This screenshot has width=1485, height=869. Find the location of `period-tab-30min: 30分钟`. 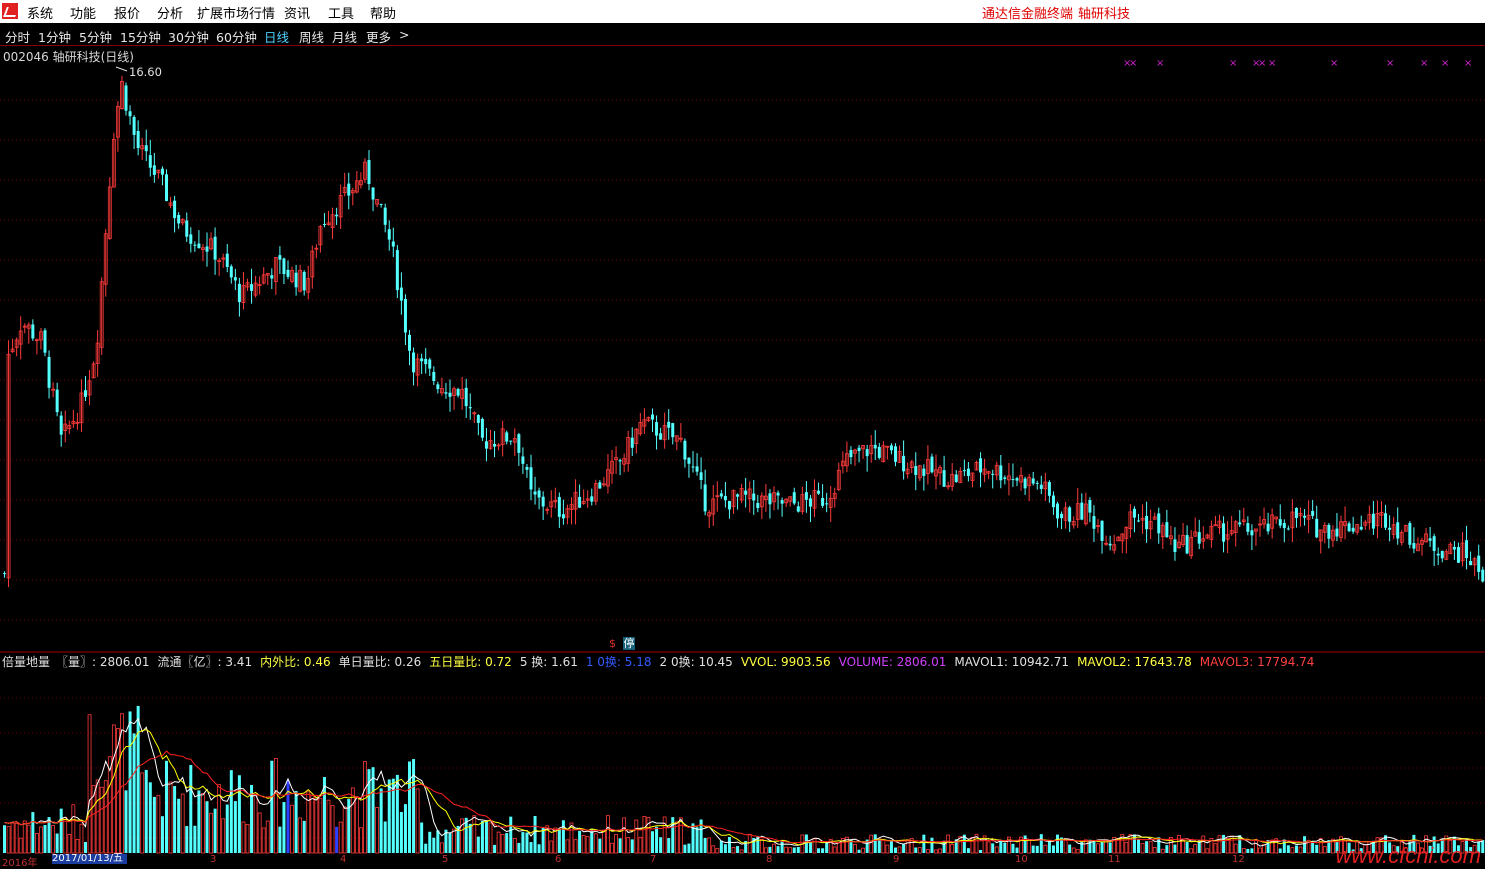

period-tab-30min: 30分钟 is located at coordinates (188, 36).